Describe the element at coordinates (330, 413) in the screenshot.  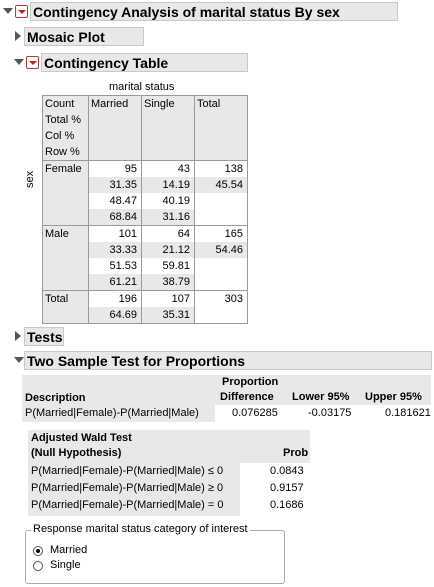
I see `lower-95-value: -0.03175` at that location.